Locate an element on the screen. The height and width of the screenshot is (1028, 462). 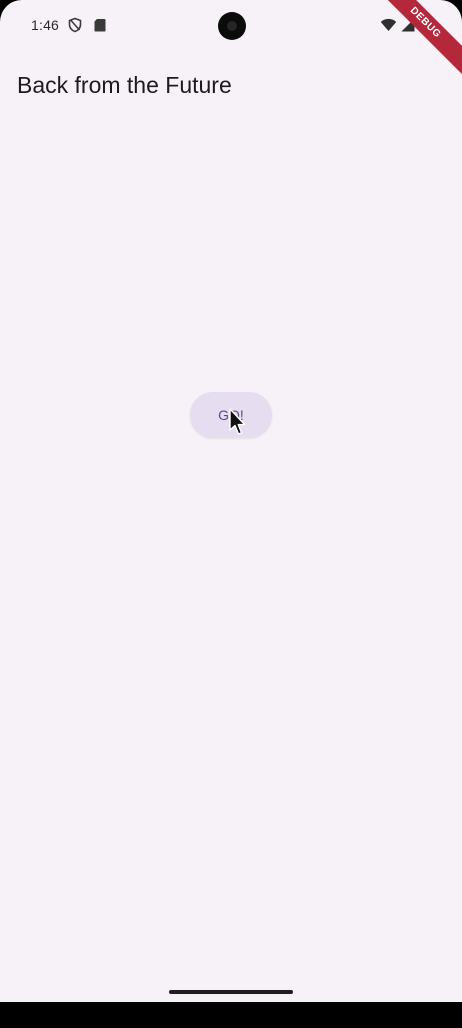
front-camera is located at coordinates (232, 26).